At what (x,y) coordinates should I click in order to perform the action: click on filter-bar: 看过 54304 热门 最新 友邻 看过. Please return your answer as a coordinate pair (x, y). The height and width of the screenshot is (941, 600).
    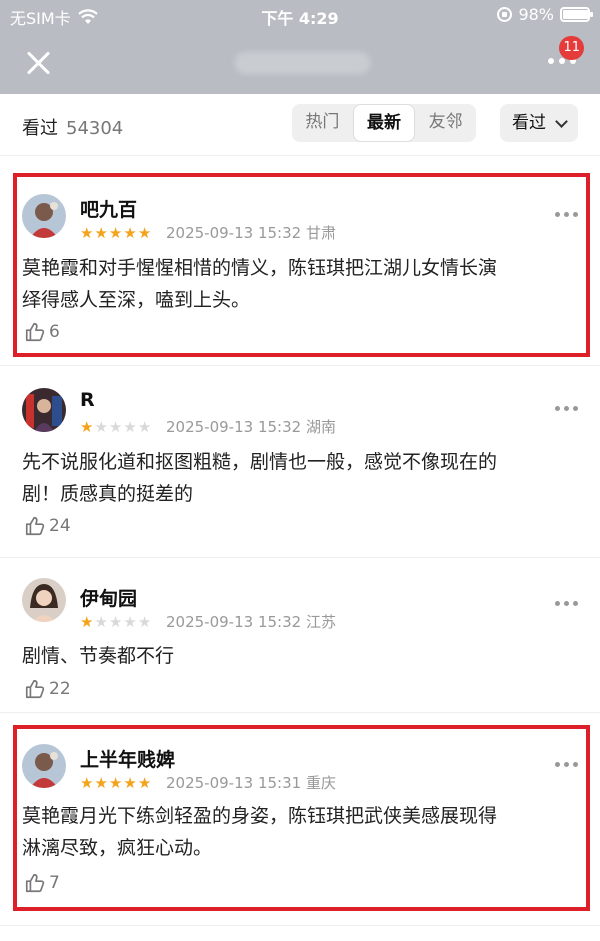
    Looking at the image, I should click on (300, 125).